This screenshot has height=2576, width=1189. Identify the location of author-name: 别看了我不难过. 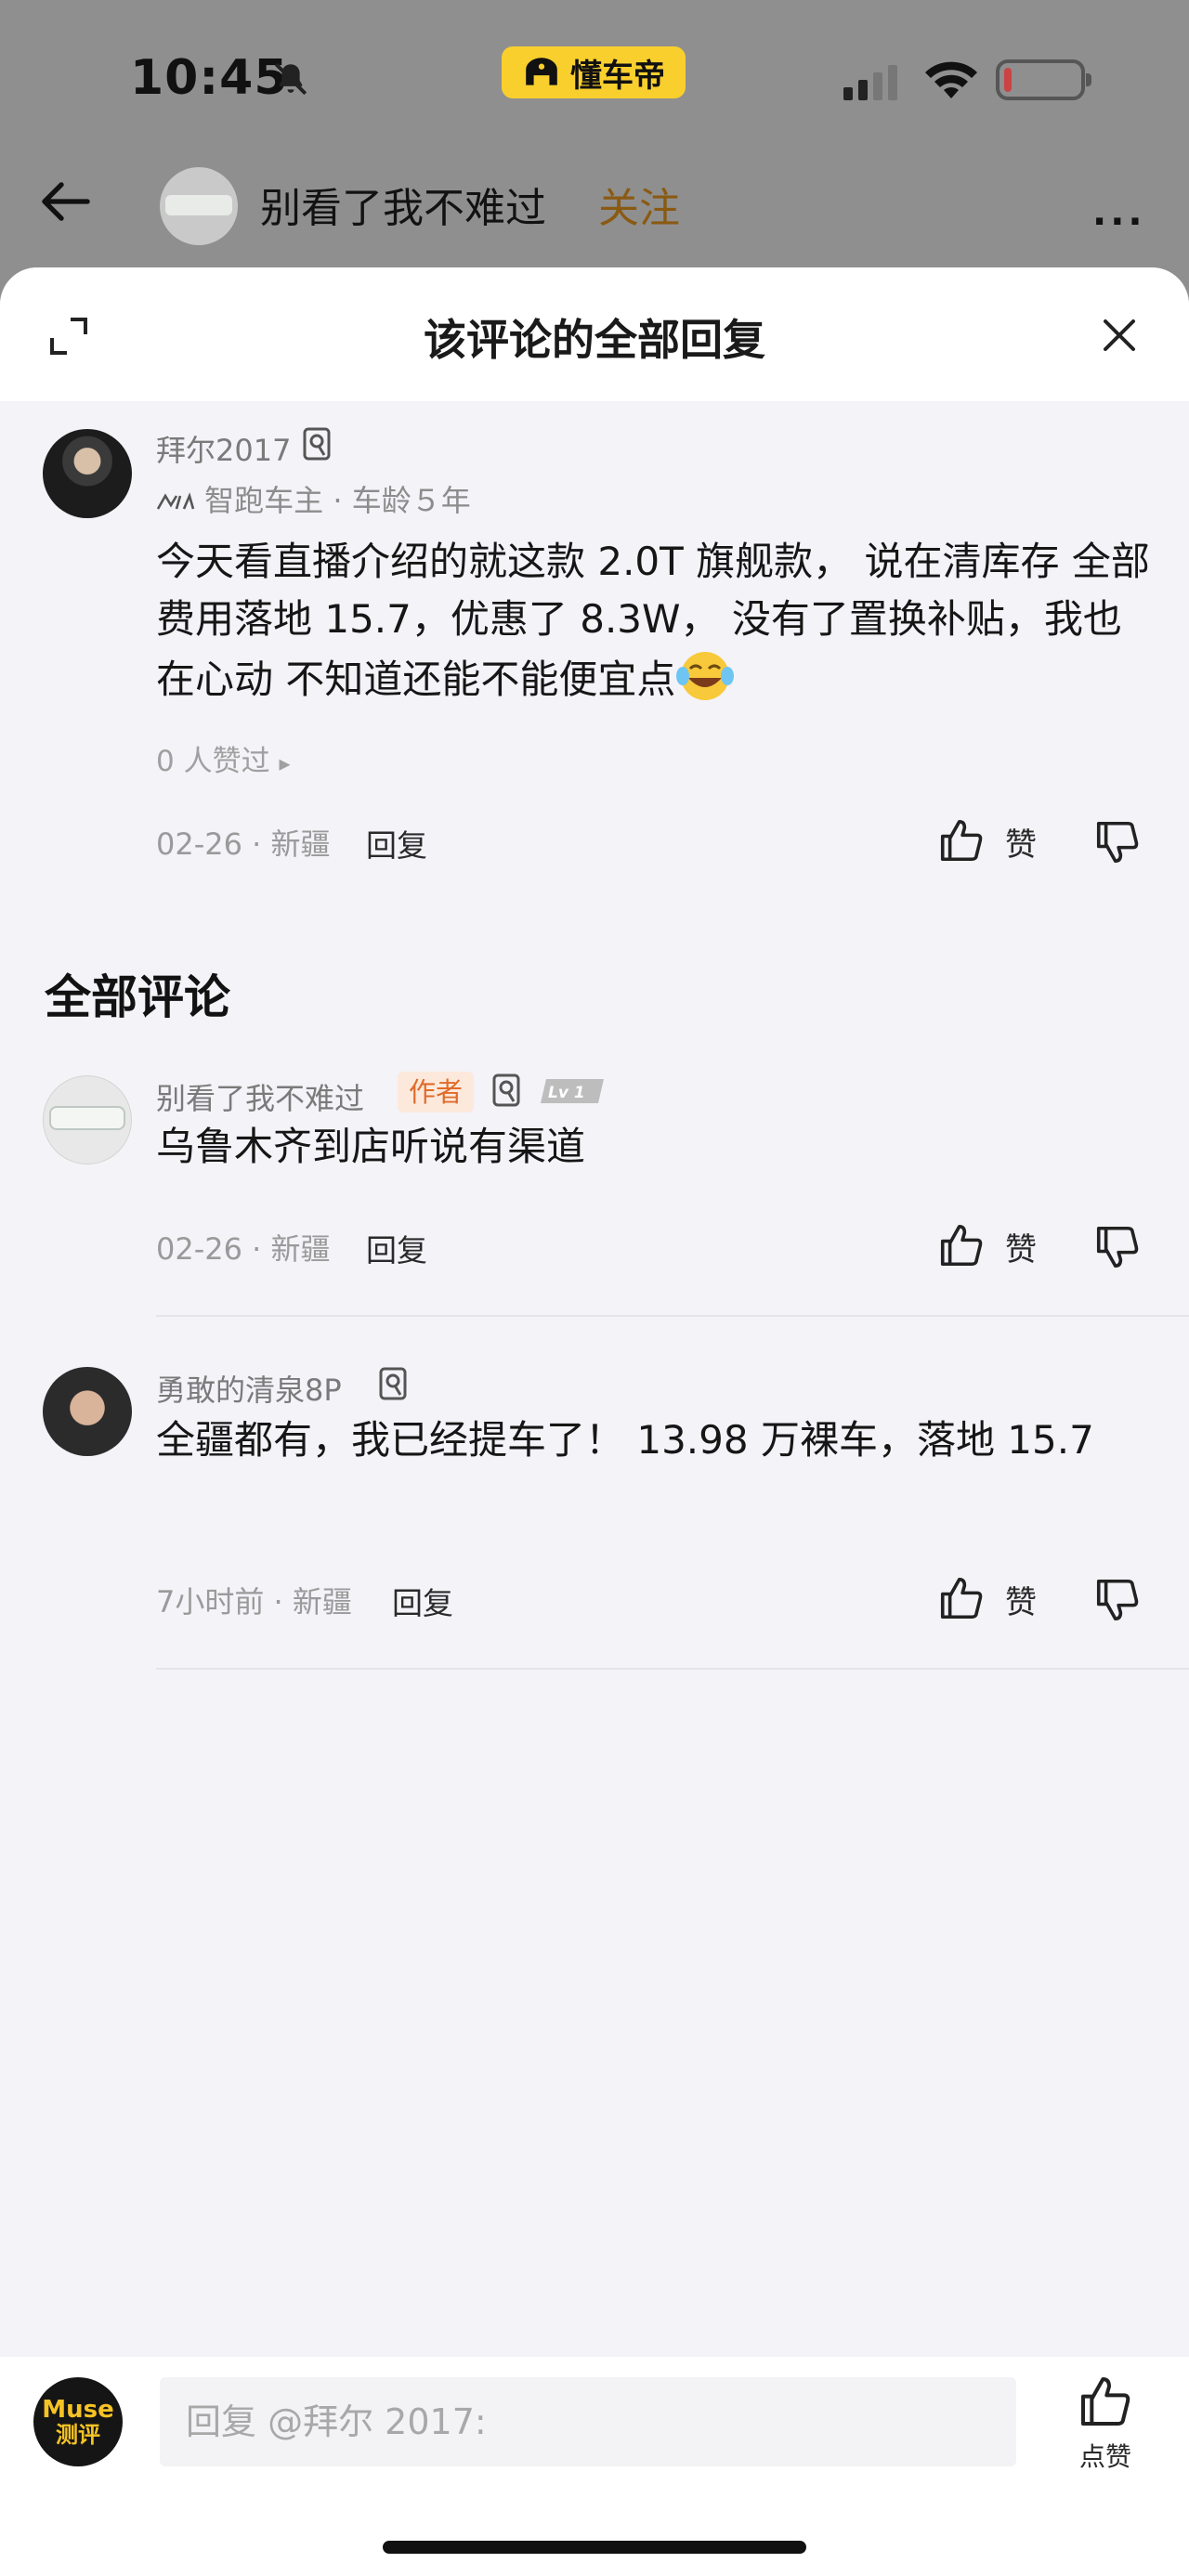
(403, 204).